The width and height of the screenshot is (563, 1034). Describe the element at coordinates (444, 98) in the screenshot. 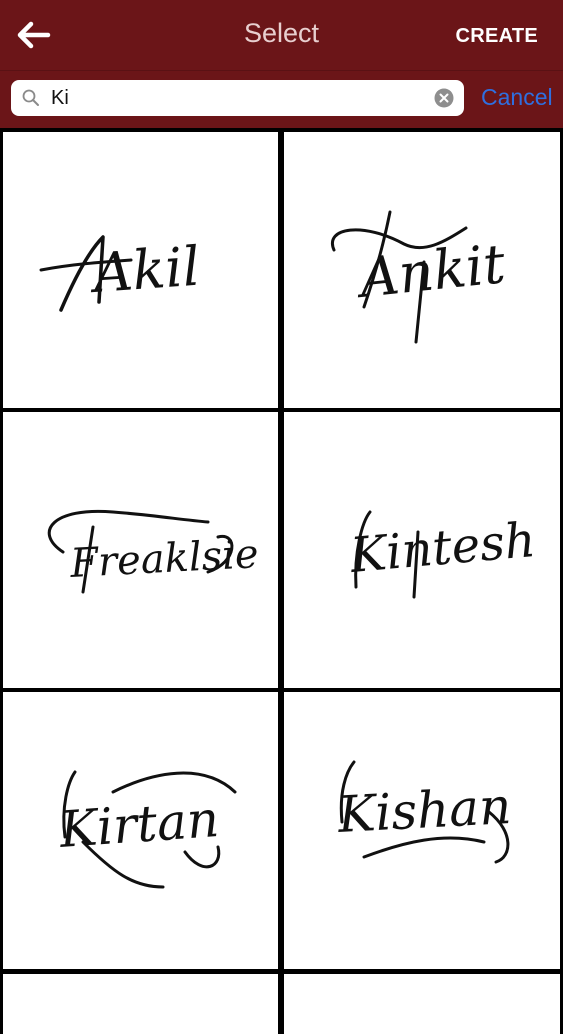

I see `clear-search-icon` at that location.